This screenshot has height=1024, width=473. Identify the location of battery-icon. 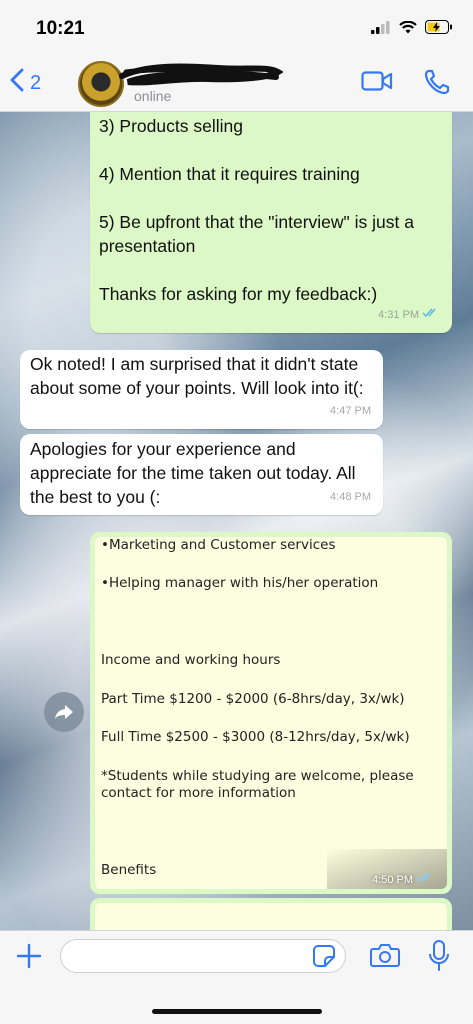
(439, 29).